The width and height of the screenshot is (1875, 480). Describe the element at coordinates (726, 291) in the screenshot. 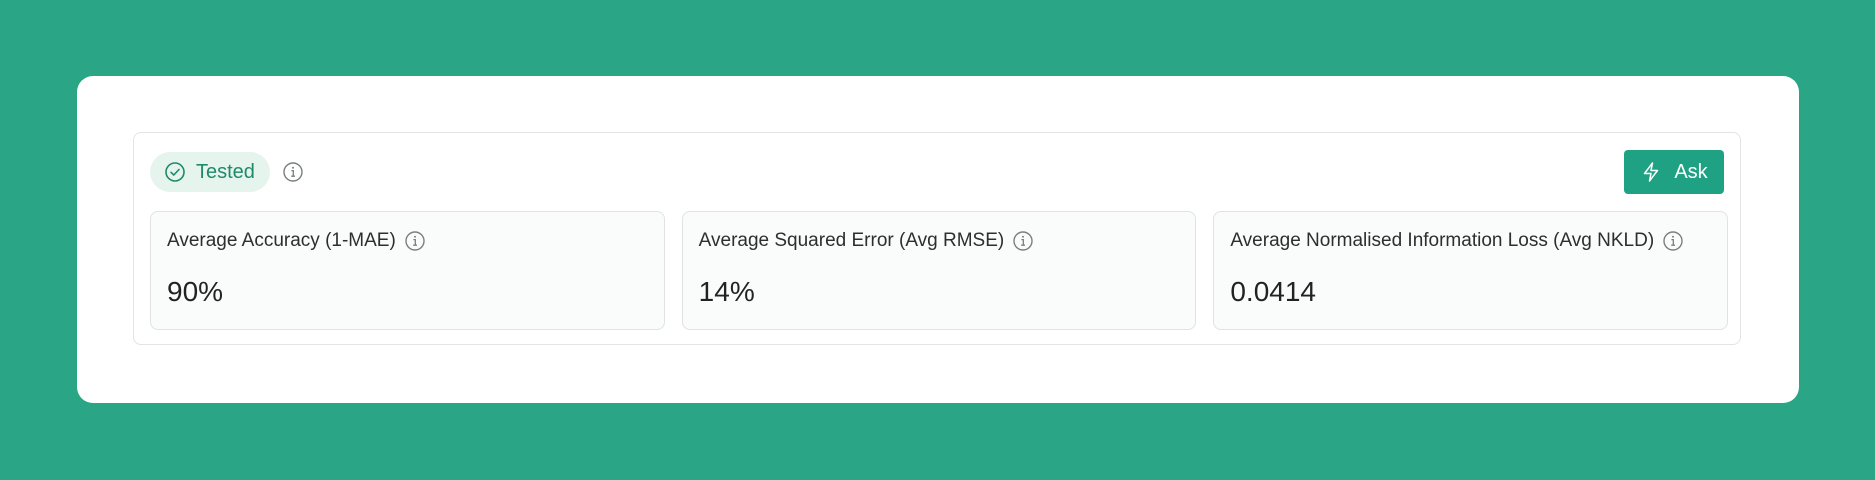

I see `metric-value: 14%` at that location.